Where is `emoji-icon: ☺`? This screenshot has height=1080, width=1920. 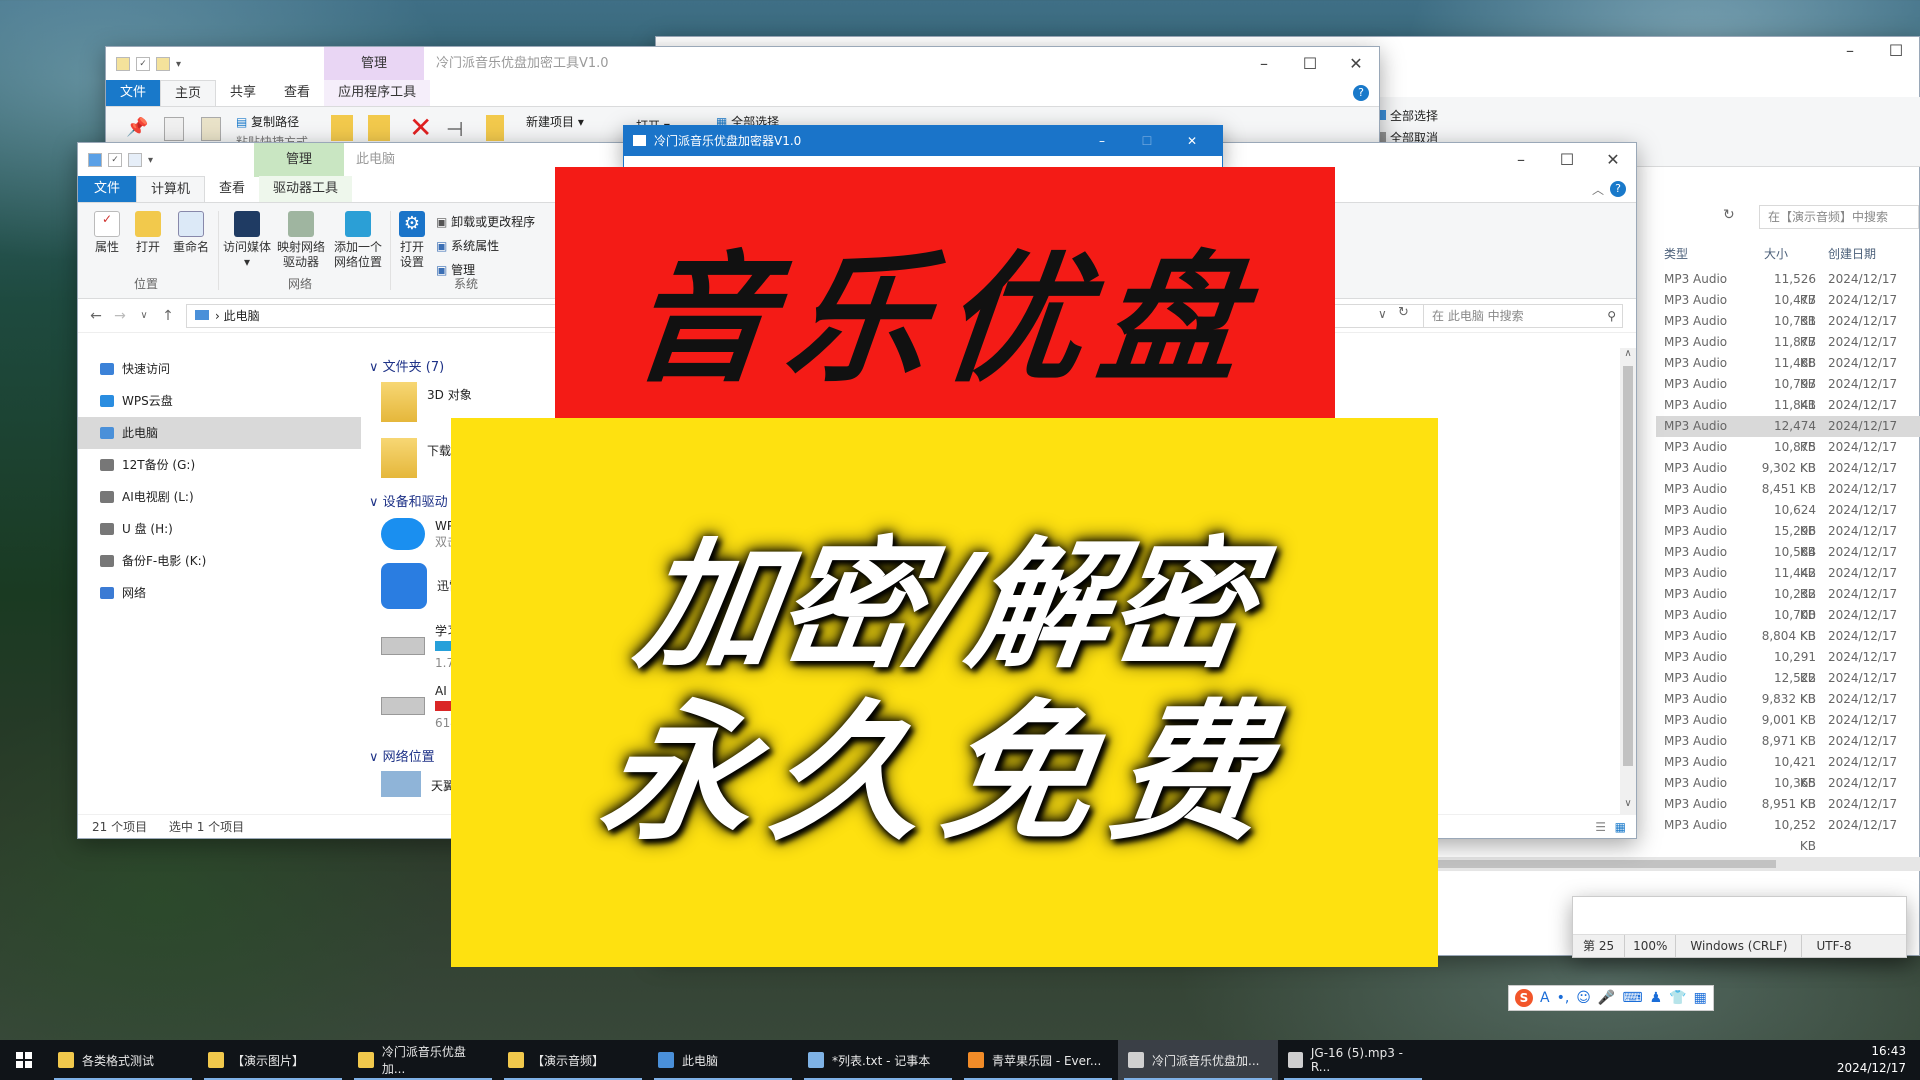
emoji-icon: ☺ is located at coordinates (1583, 998).